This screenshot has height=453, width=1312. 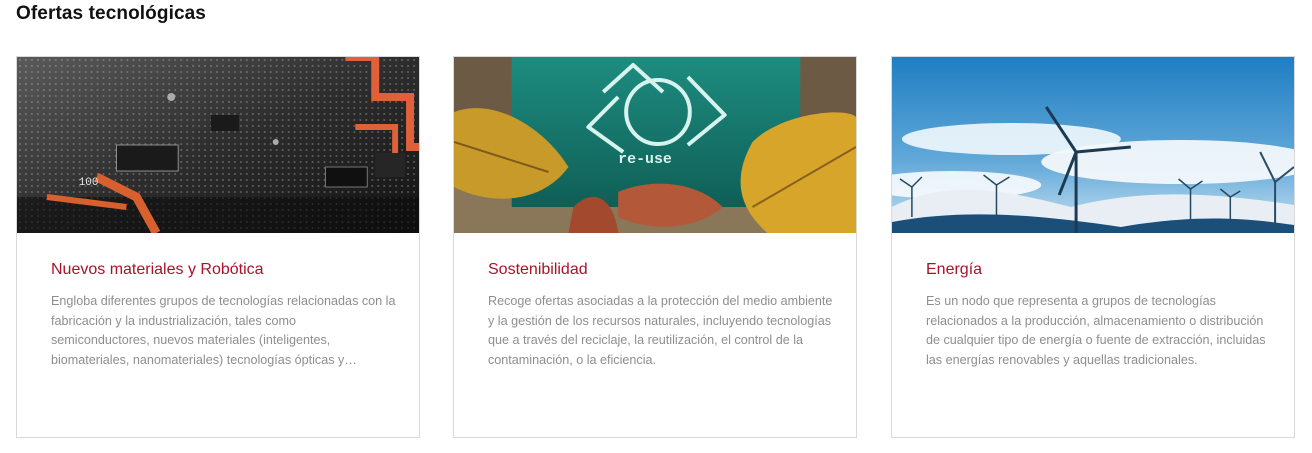 I want to click on bag-text: re-use, so click(x=645, y=160).